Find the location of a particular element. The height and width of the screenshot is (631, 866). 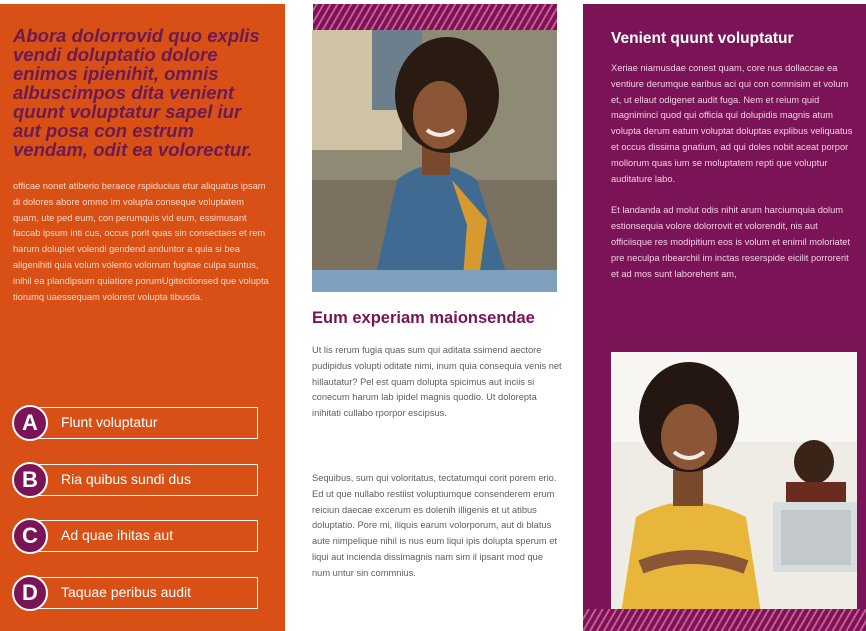

photo-computer-illustration is located at coordinates (734, 482).